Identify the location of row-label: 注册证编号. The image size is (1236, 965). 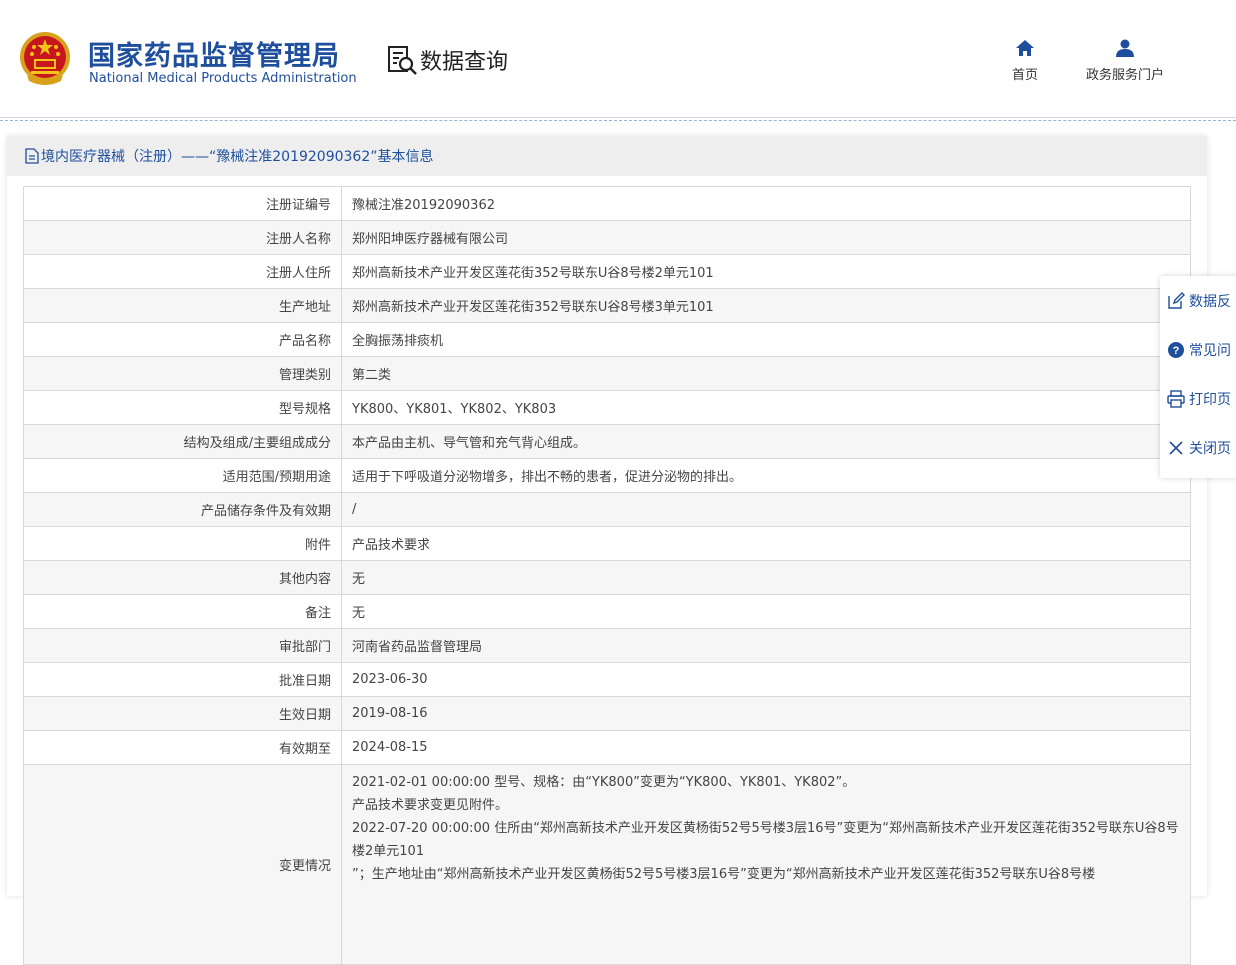
(182, 203).